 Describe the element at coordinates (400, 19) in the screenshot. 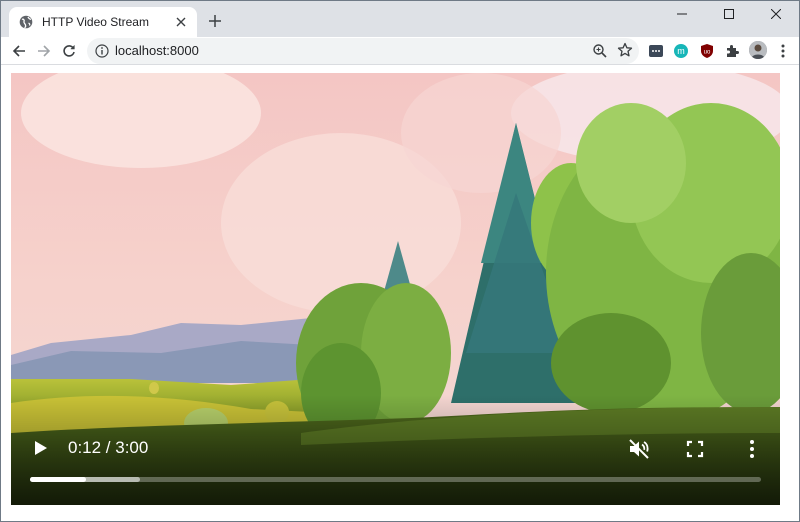

I see `tab-strip: HTTP Video Stream` at that location.